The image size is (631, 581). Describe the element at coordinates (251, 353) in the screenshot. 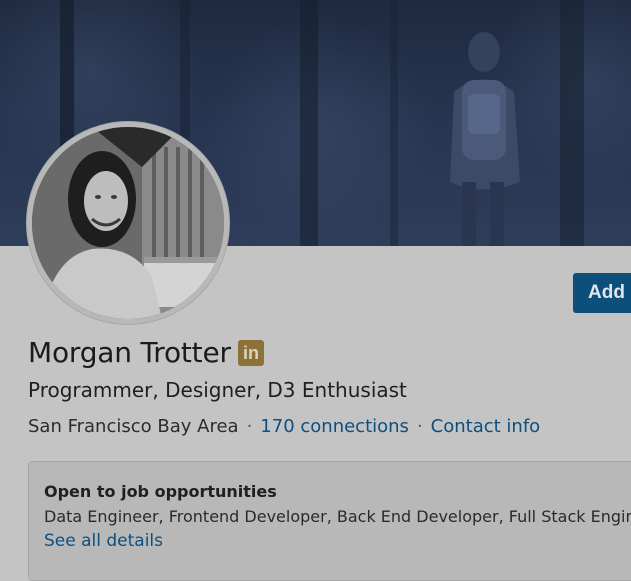

I see `linkedin-icon: in` at that location.